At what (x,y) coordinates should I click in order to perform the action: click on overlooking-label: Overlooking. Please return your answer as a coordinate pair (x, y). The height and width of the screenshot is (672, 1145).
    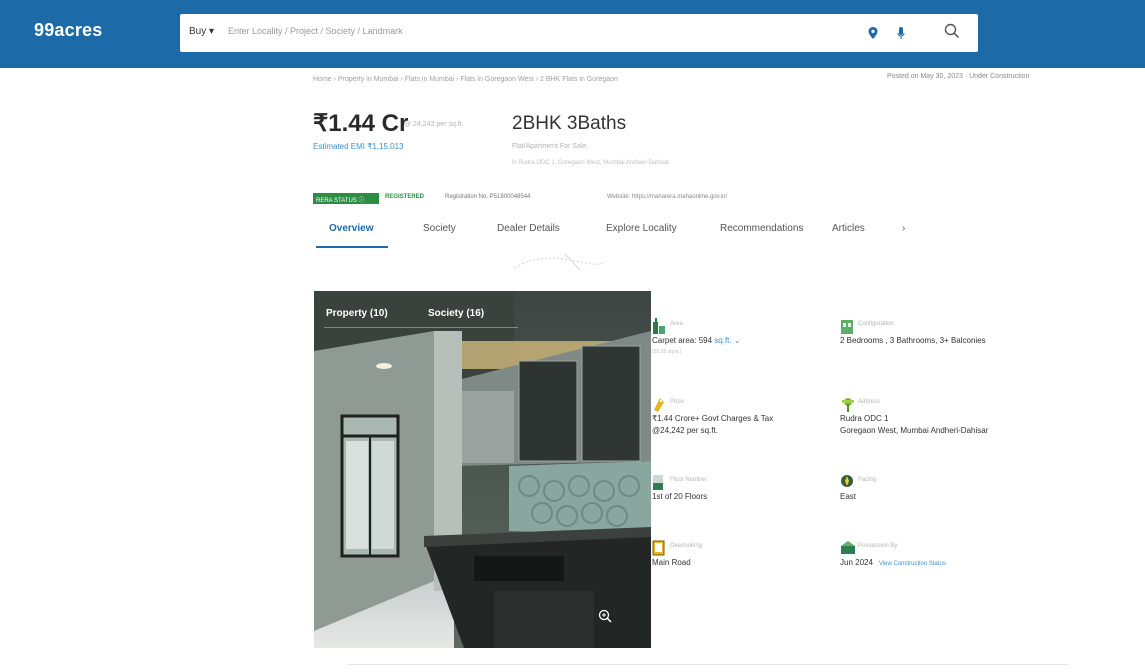
    Looking at the image, I should click on (686, 546).